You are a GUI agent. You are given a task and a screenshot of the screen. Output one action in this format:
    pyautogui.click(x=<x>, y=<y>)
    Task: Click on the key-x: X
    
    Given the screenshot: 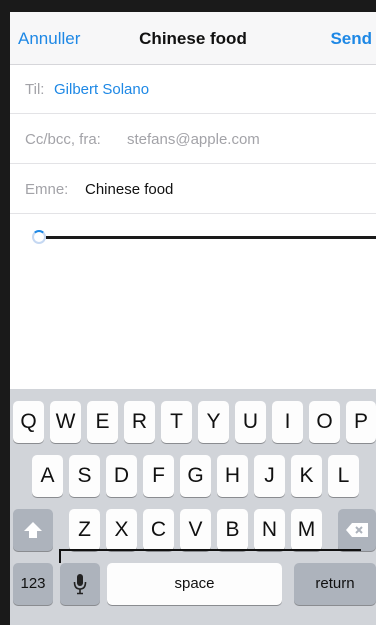 What is the action you would take?
    pyautogui.click(x=121, y=530)
    